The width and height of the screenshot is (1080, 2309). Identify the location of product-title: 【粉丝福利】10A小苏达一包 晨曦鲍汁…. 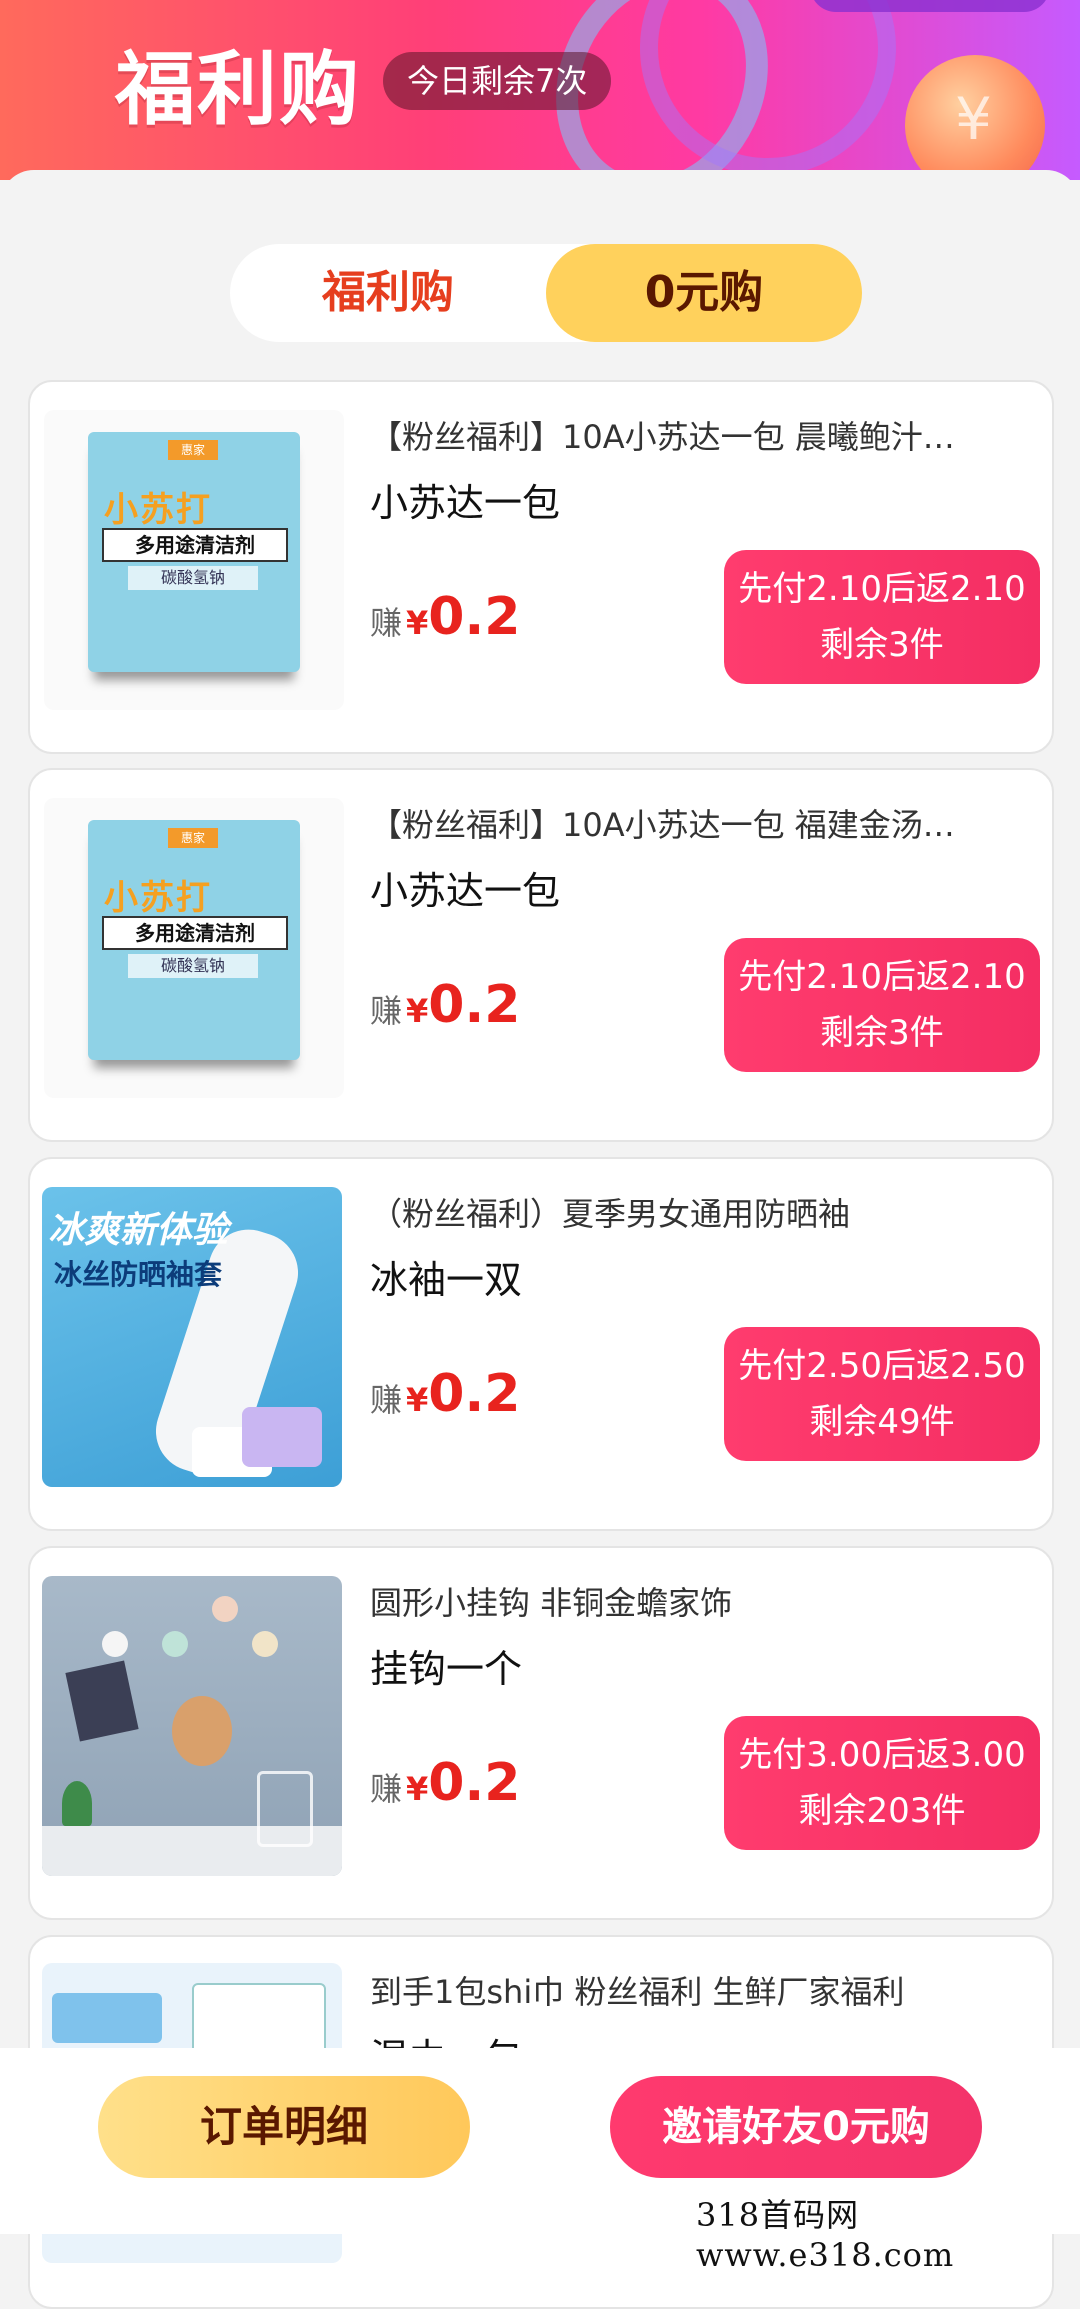
(662, 437).